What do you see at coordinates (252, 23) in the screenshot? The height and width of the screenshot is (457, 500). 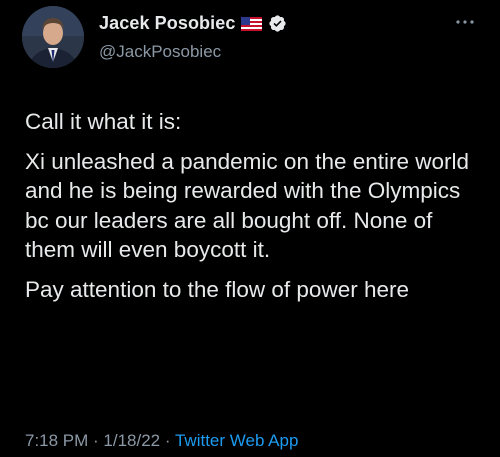 I see `us-flag-icon` at bounding box center [252, 23].